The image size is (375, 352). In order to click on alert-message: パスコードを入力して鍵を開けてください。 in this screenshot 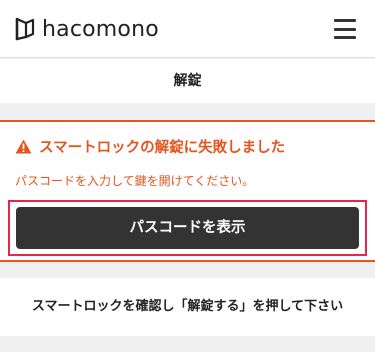, I will do `click(135, 181)`.